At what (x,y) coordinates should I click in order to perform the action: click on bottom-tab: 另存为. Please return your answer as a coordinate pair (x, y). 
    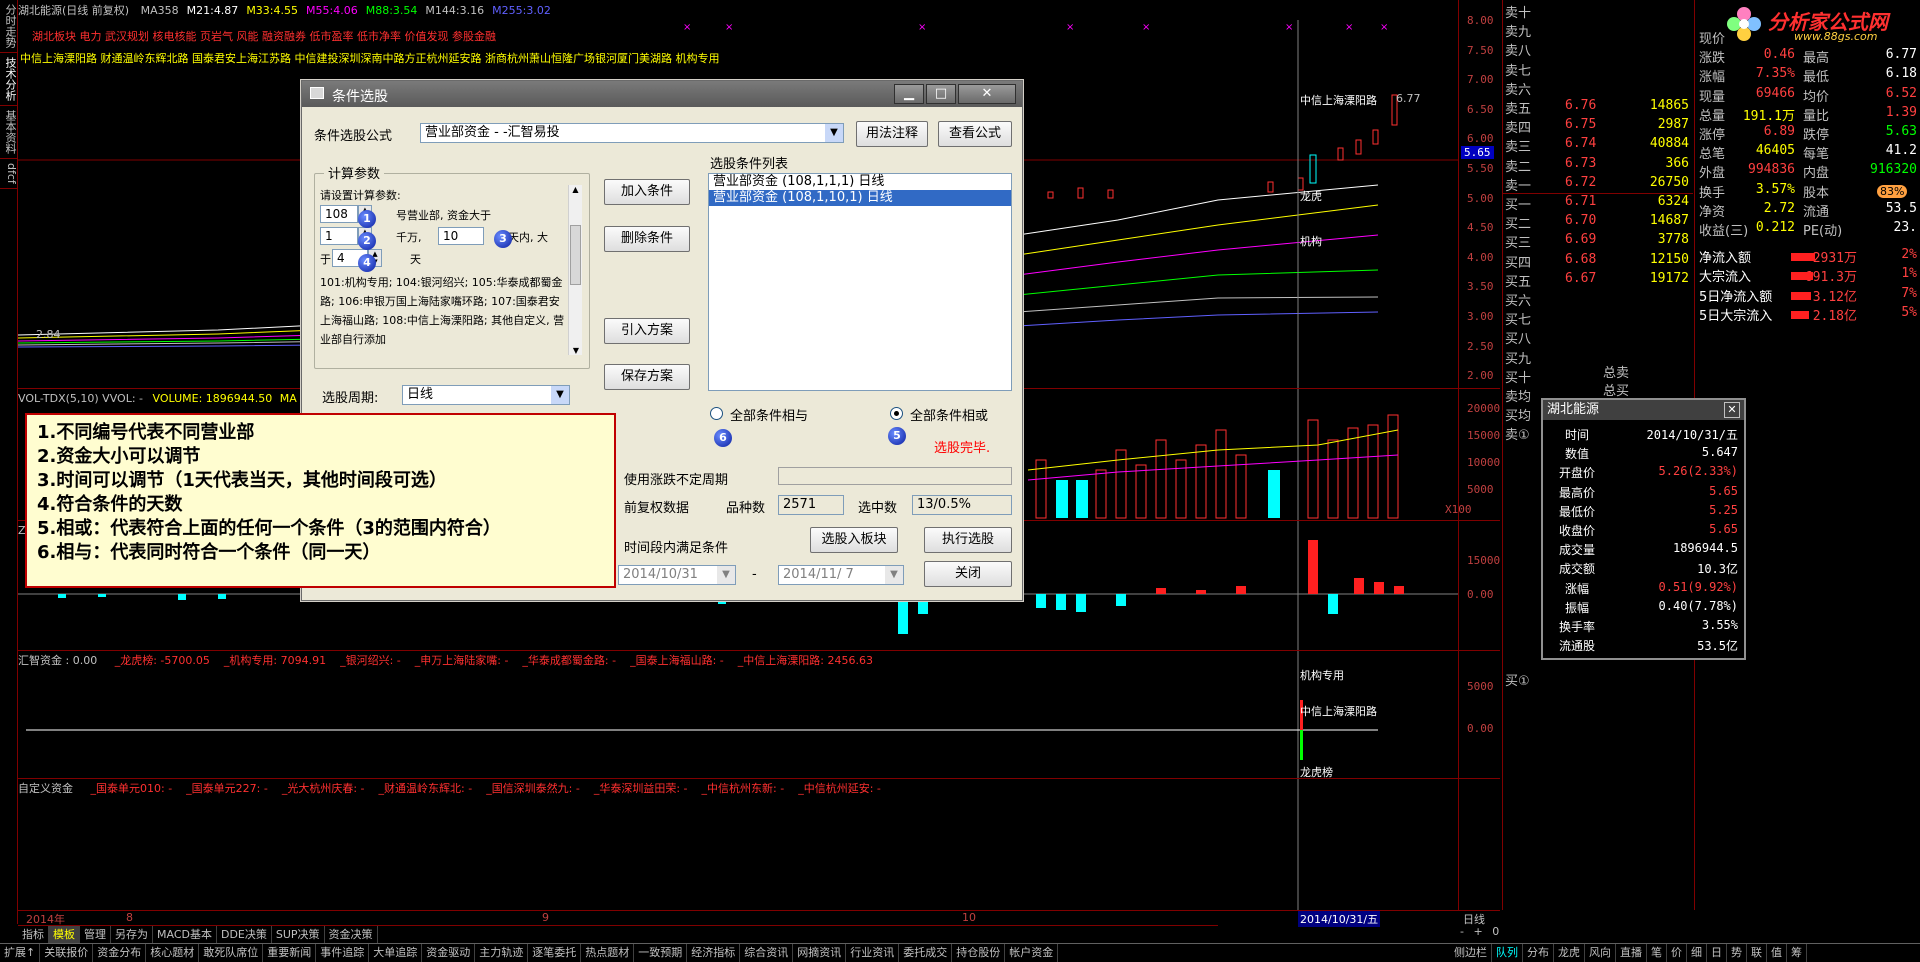
    Looking at the image, I should click on (132, 934).